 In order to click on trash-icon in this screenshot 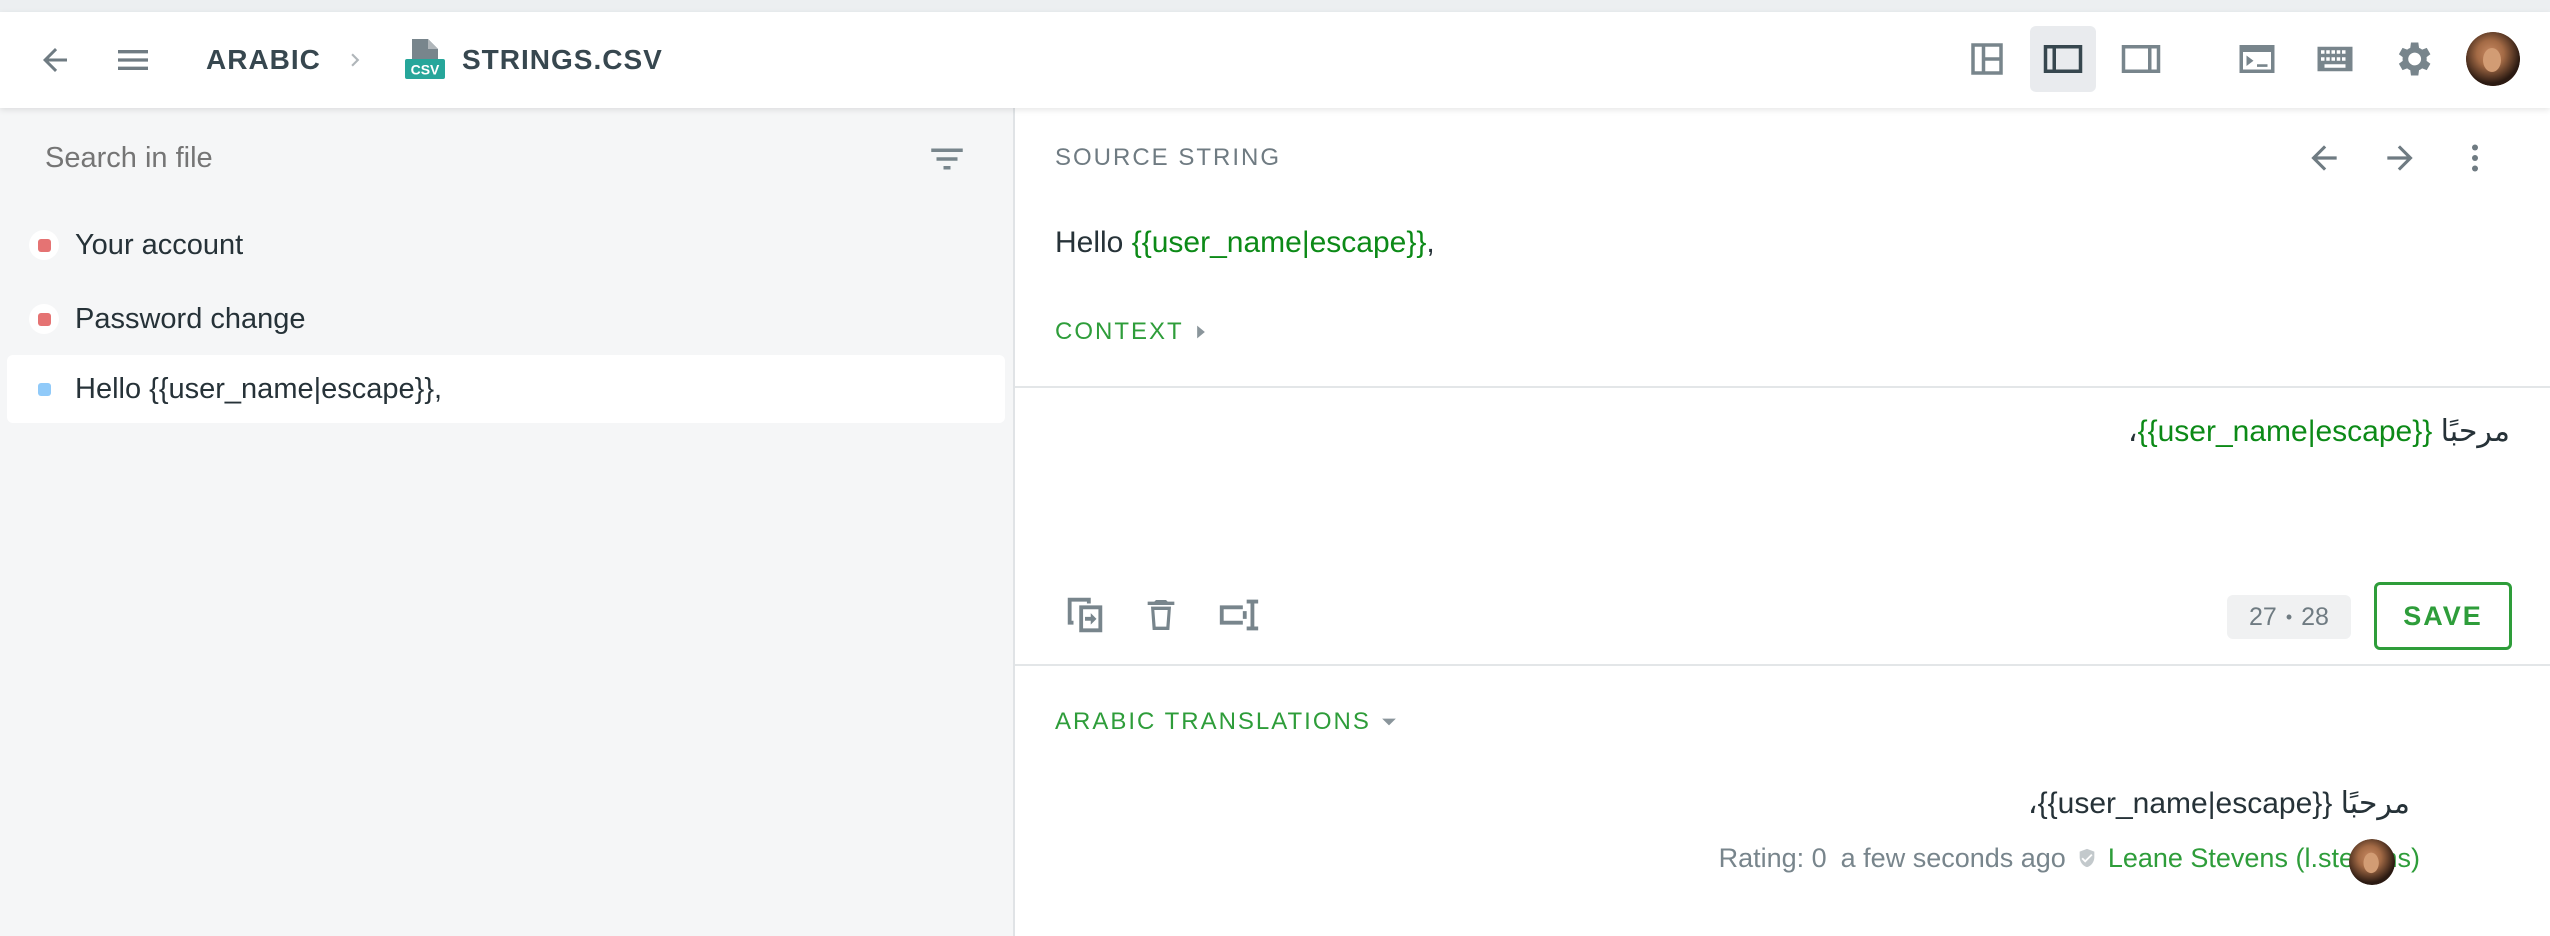, I will do `click(1161, 615)`.